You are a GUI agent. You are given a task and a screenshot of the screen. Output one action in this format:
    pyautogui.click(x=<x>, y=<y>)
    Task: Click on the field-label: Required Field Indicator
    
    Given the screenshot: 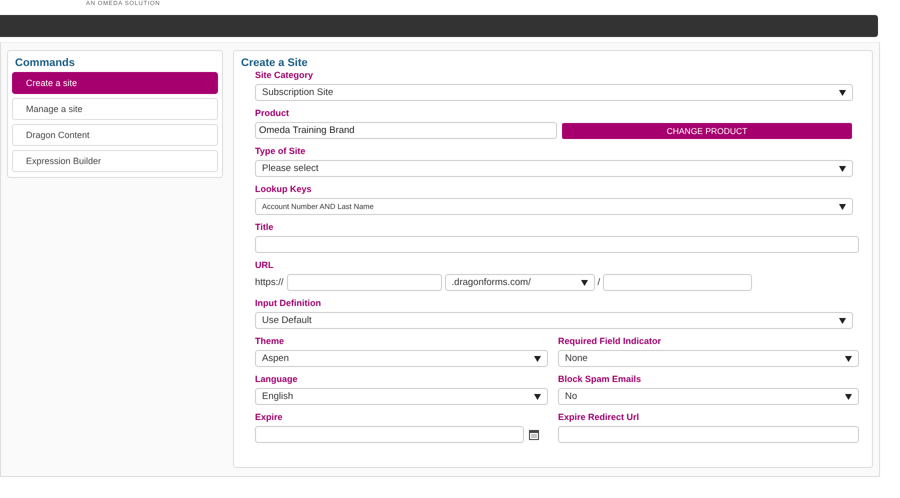 What is the action you would take?
    pyautogui.click(x=610, y=341)
    